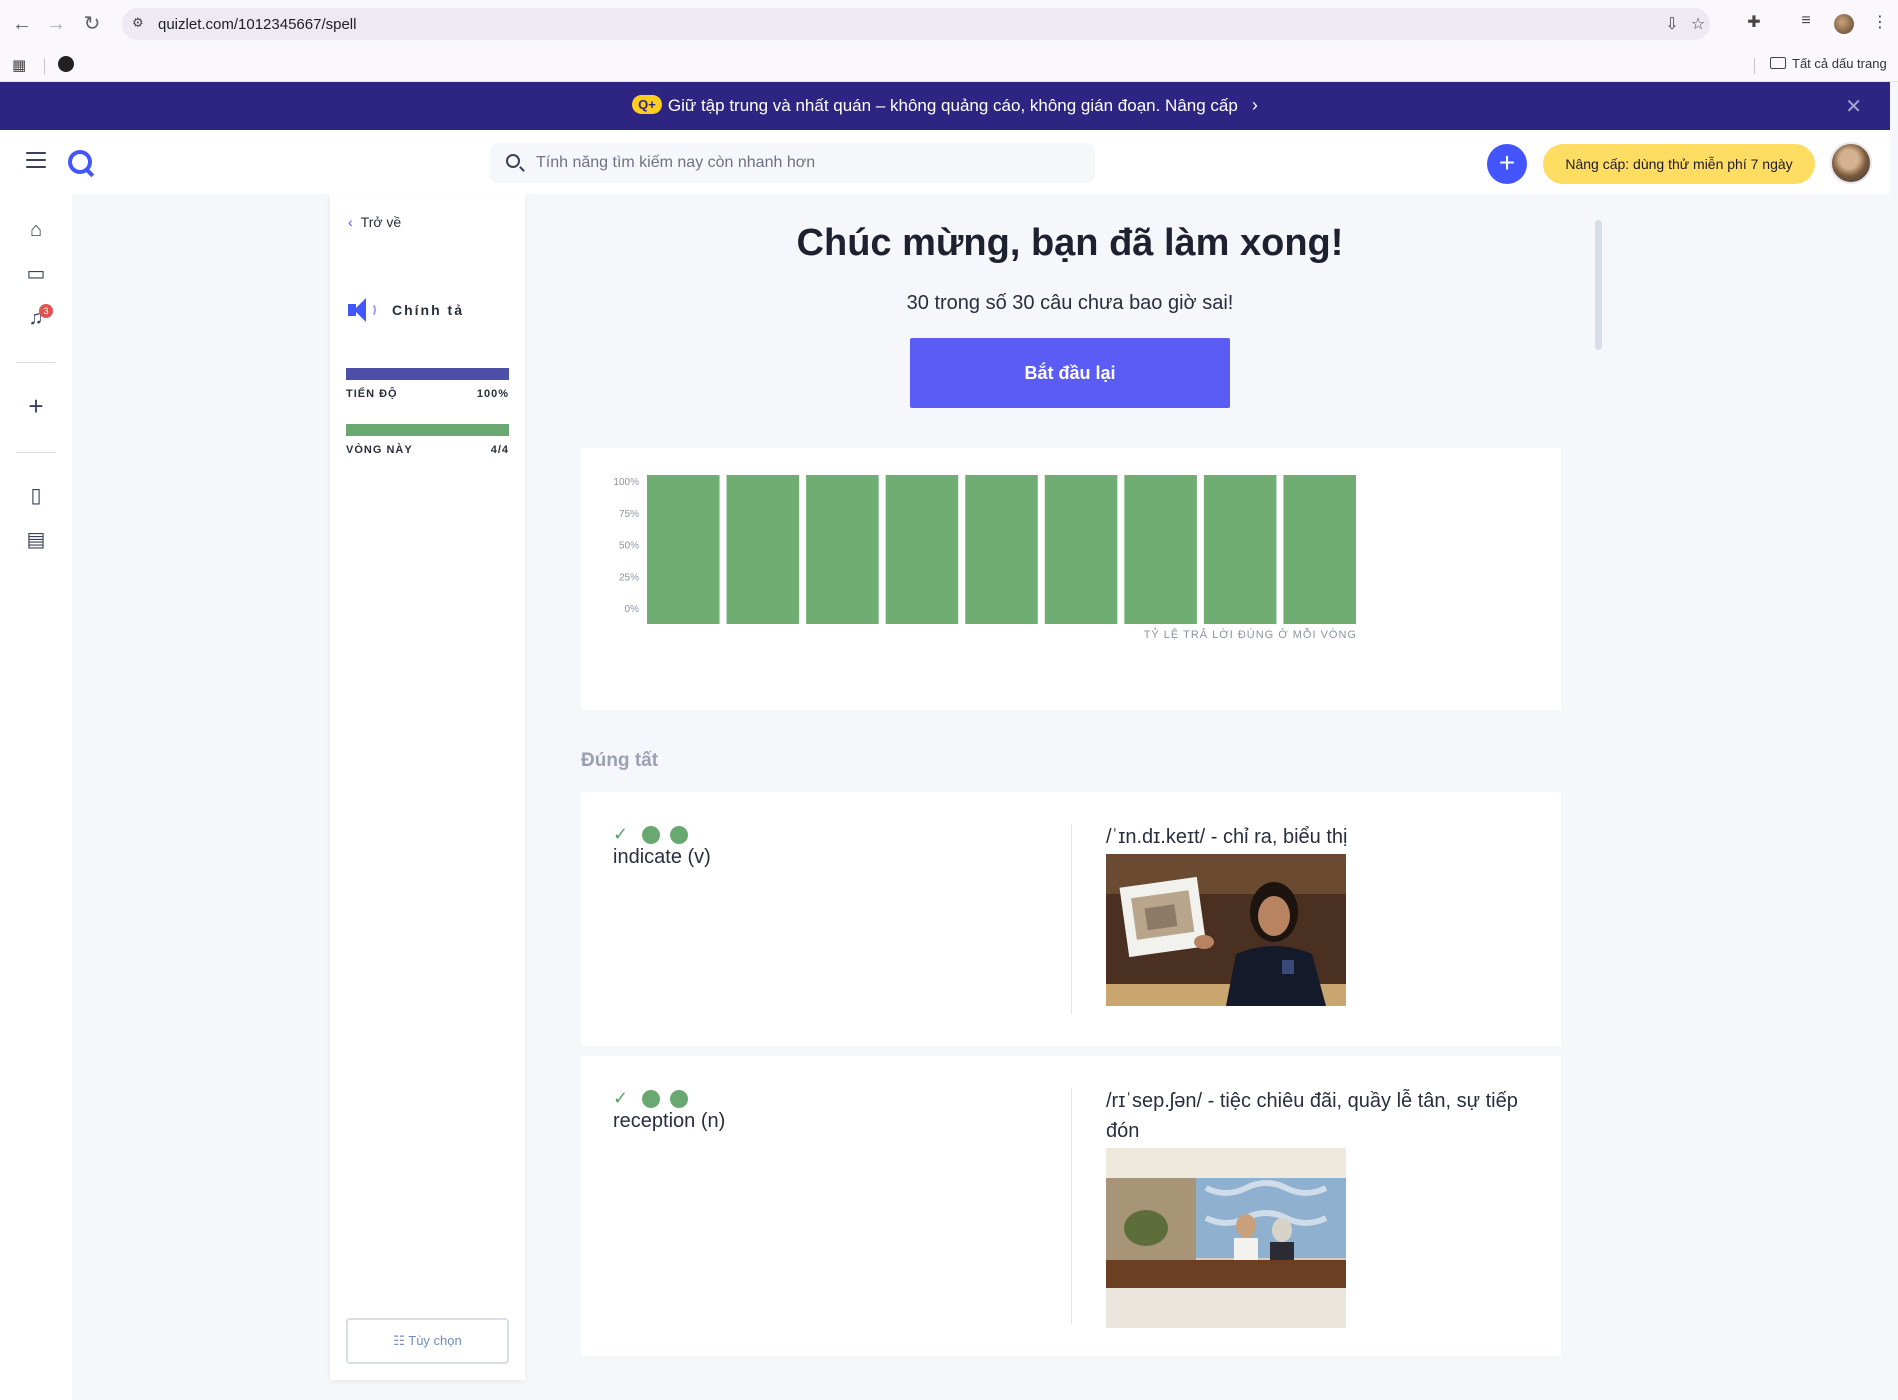 Image resolution: width=1898 pixels, height=1400 pixels. Describe the element at coordinates (1806, 24) in the screenshot. I see `media-control-icon: ≡` at that location.